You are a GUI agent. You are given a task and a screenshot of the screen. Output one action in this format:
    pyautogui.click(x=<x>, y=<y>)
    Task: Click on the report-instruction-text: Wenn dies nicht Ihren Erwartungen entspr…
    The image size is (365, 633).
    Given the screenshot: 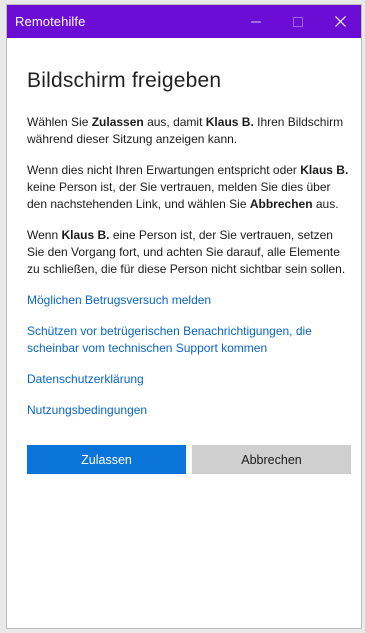 What is the action you would take?
    pyautogui.click(x=189, y=187)
    